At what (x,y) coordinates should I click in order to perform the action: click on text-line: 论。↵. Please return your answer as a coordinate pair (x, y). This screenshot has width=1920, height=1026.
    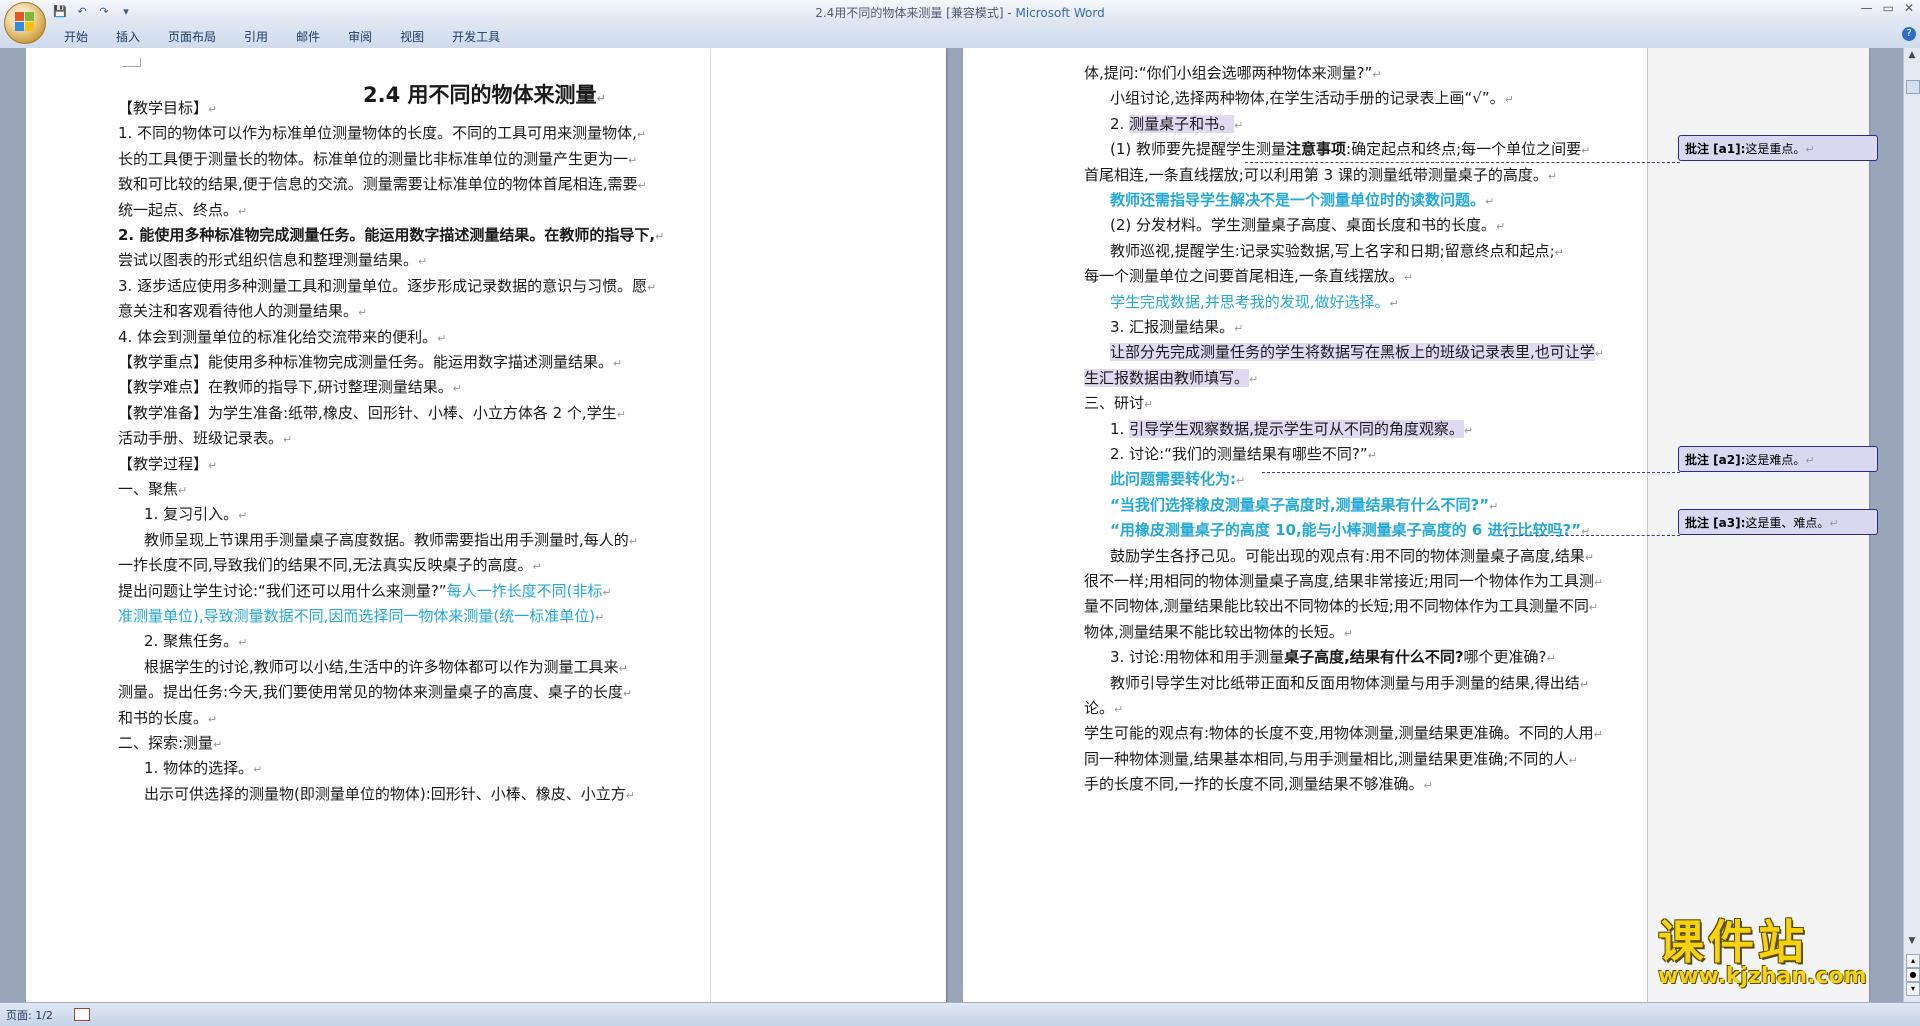
    Looking at the image, I should click on (1104, 708).